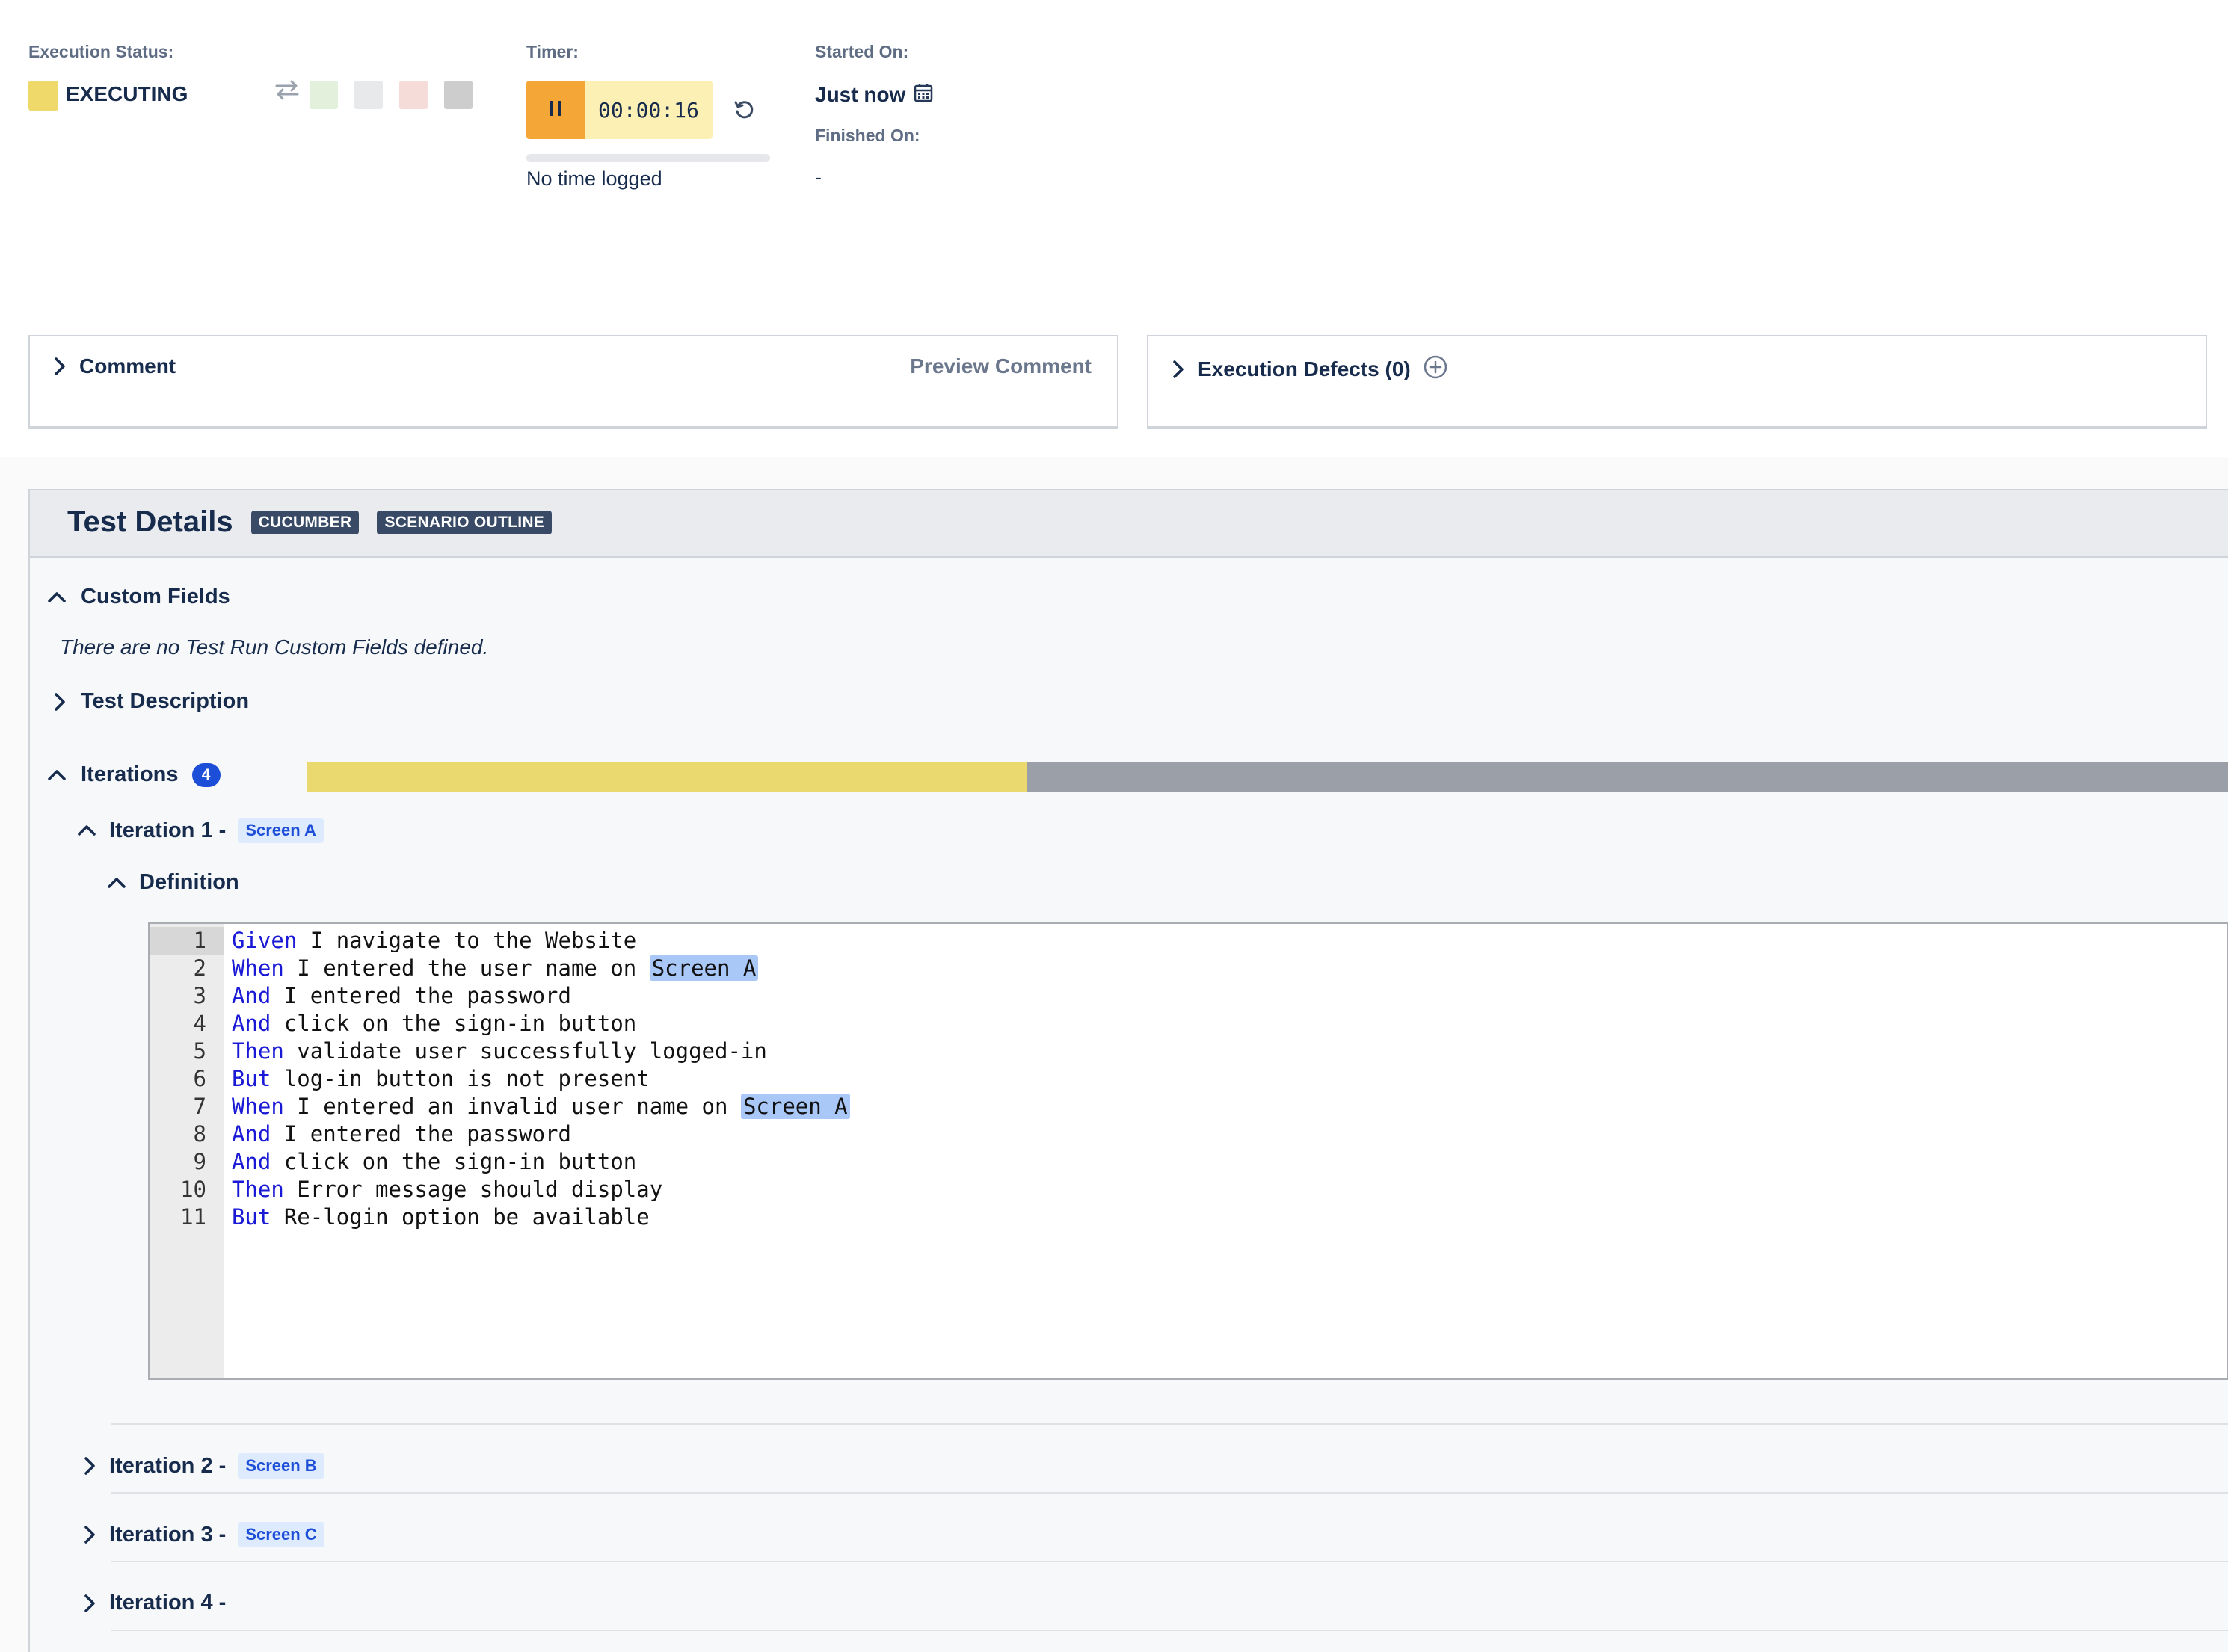  What do you see at coordinates (541, 969) in the screenshot?
I see `code-line: When I entered the user name on Screen A` at bounding box center [541, 969].